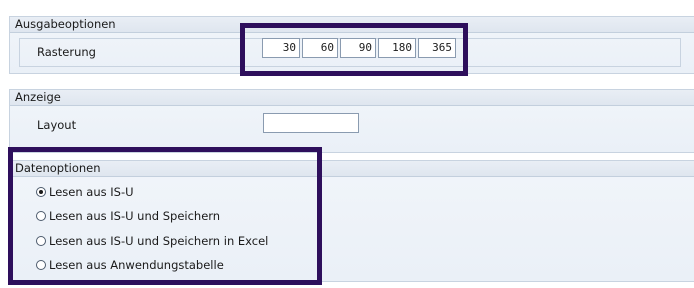 The width and height of the screenshot is (694, 288). What do you see at coordinates (352, 98) in the screenshot?
I see `anzeige-title: Anzeige` at bounding box center [352, 98].